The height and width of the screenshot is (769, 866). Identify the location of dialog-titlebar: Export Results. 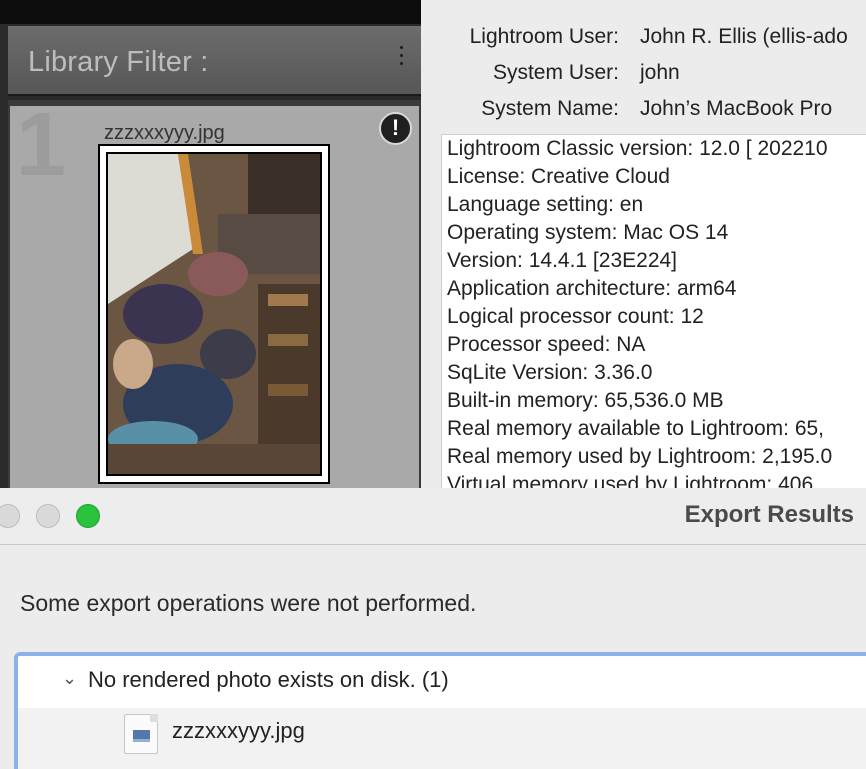
(433, 516).